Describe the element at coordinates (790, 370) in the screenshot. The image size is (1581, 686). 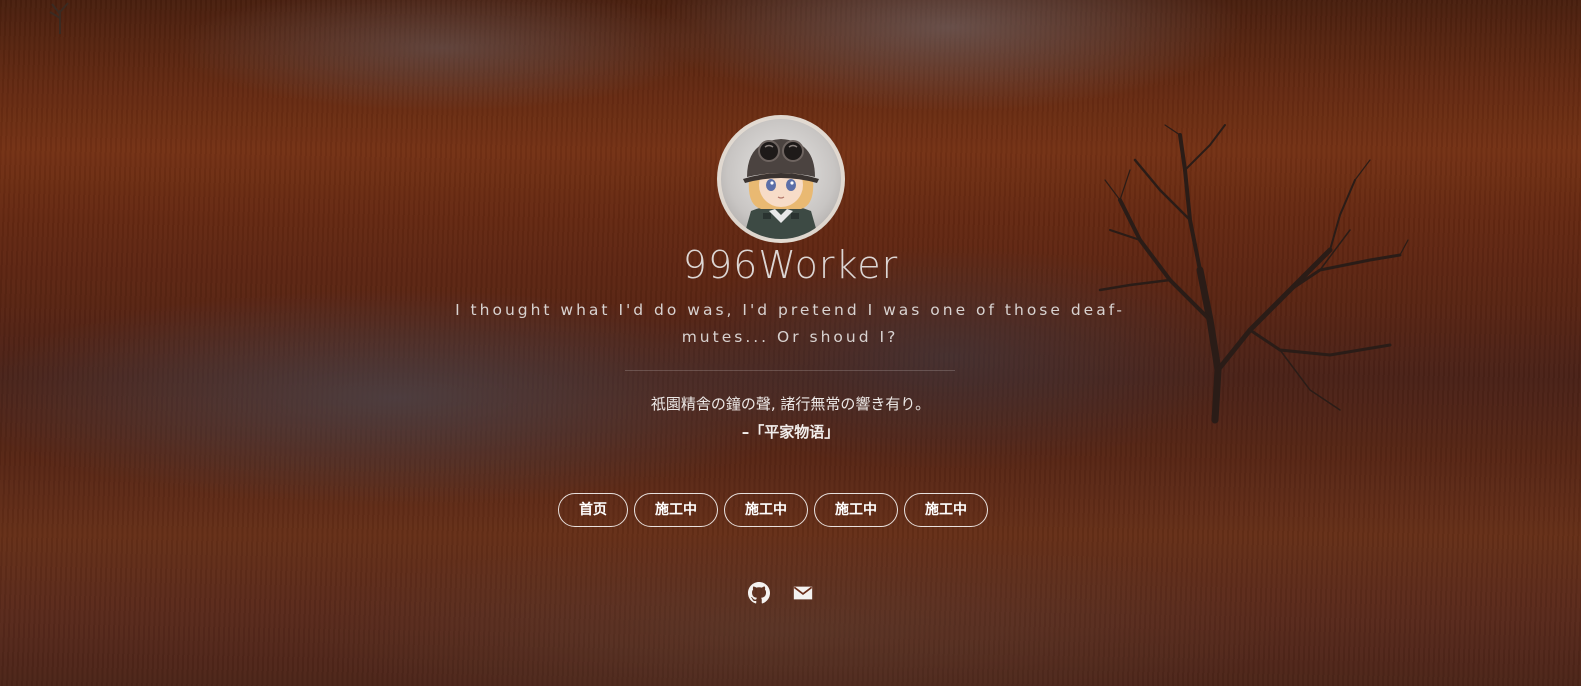
I see `divider` at that location.